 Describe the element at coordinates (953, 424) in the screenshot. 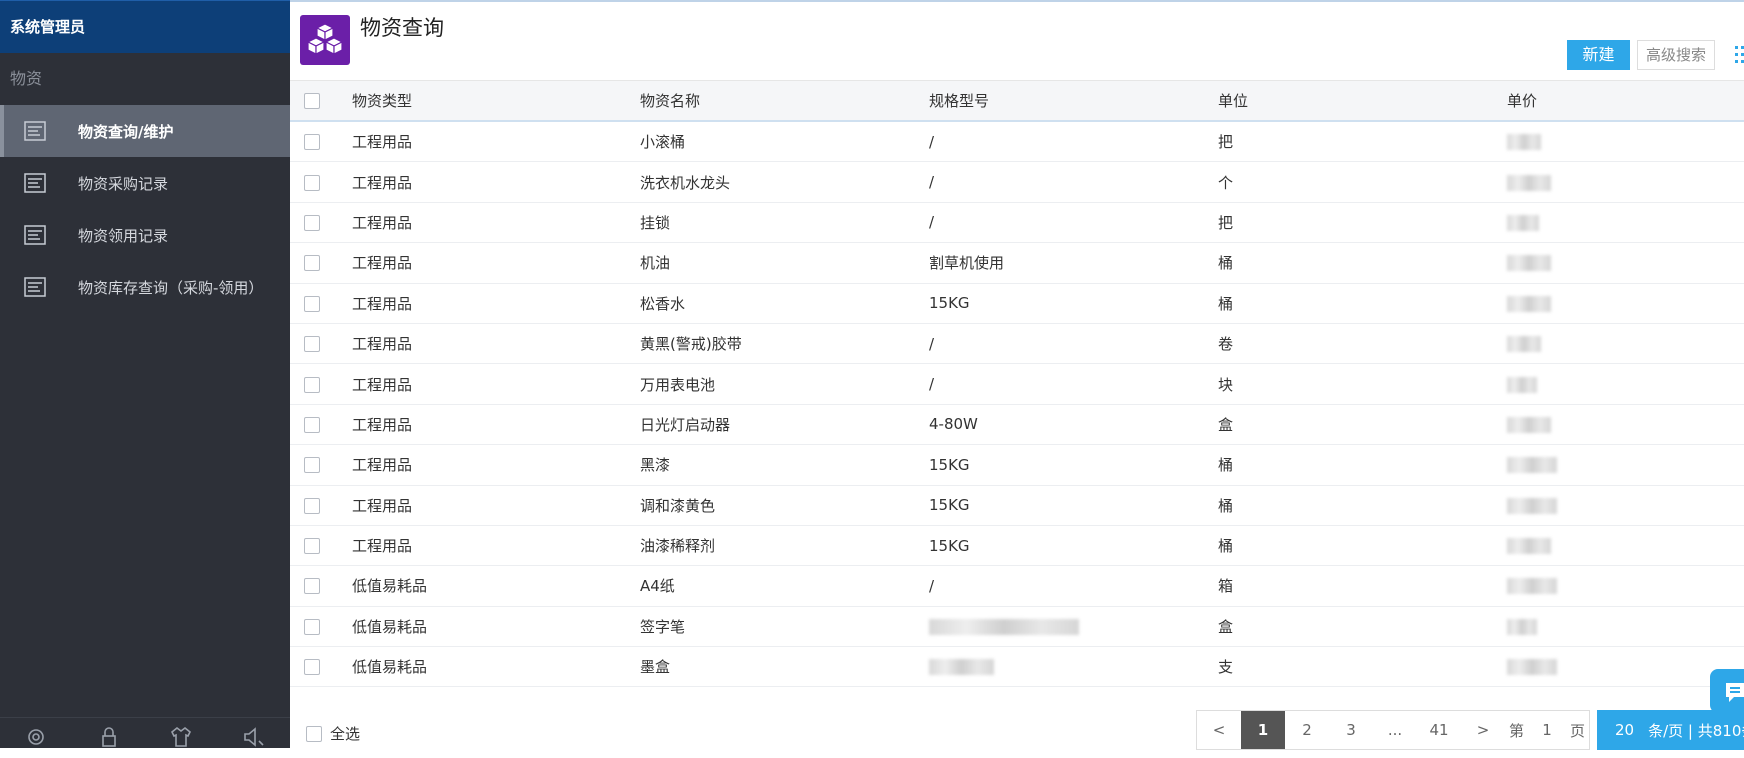

I see `cell-spec: 4-80W` at that location.